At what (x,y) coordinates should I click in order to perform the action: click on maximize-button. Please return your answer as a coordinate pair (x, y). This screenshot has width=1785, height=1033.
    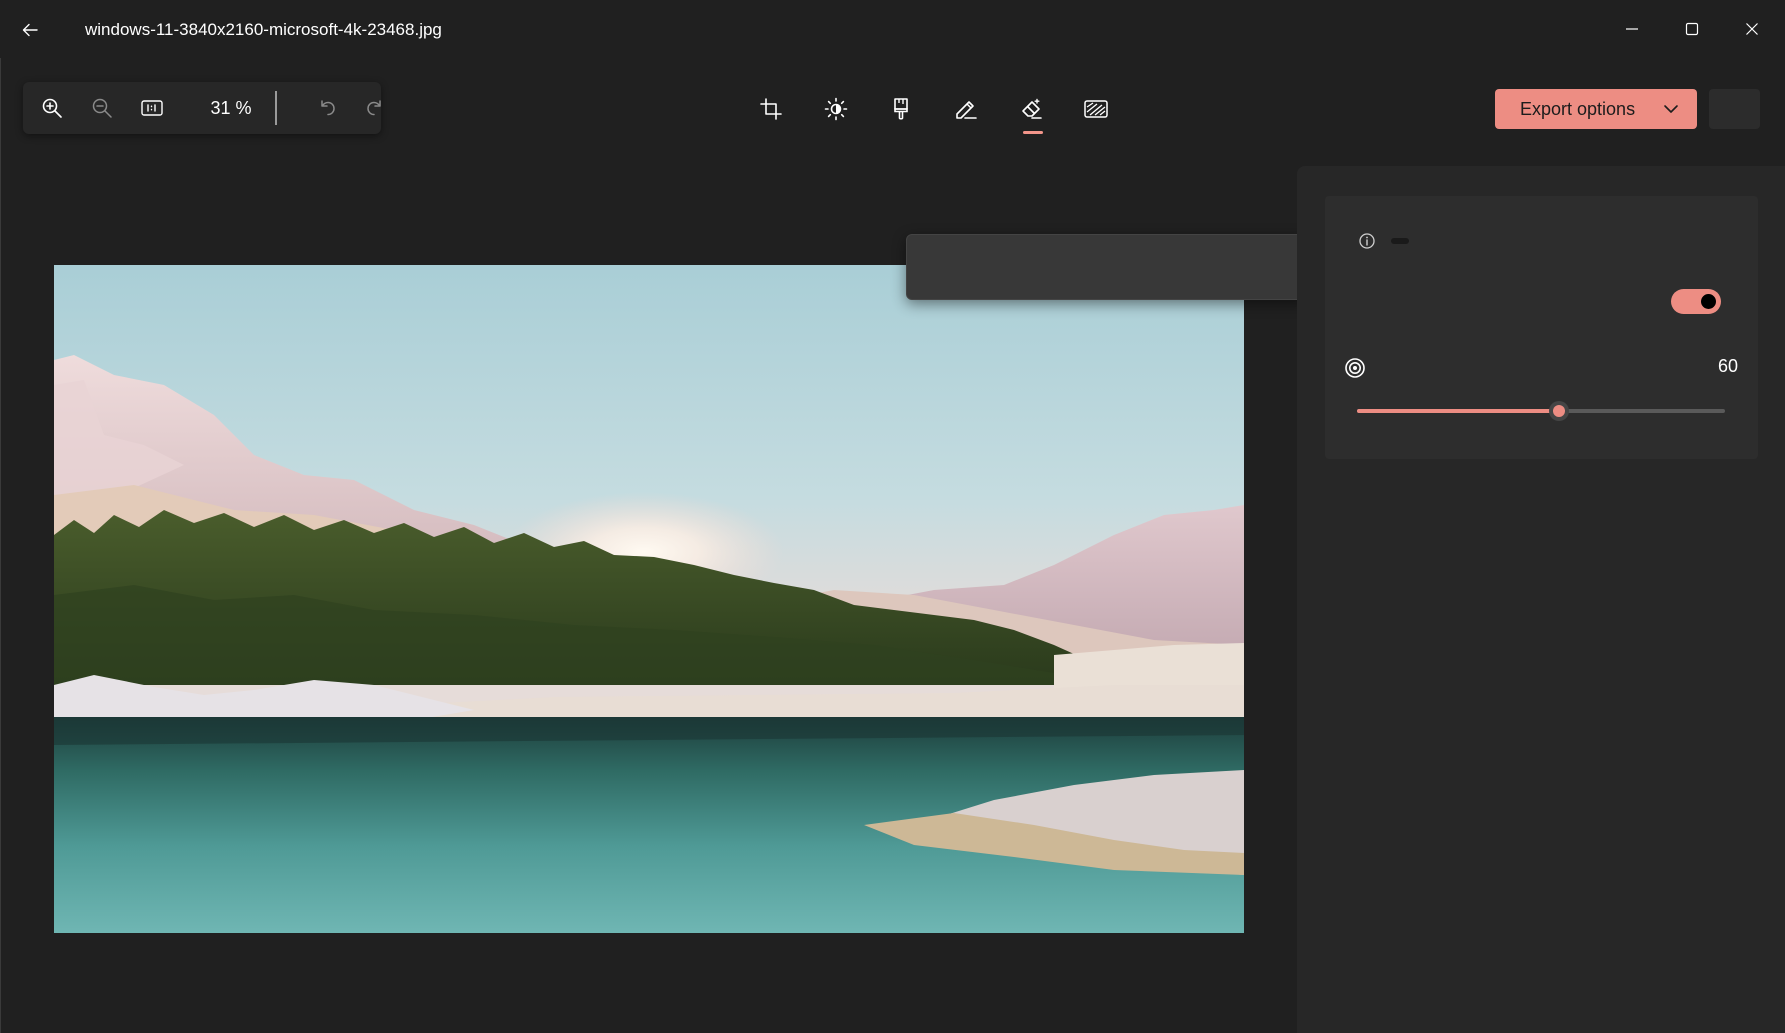
    Looking at the image, I should click on (1692, 29).